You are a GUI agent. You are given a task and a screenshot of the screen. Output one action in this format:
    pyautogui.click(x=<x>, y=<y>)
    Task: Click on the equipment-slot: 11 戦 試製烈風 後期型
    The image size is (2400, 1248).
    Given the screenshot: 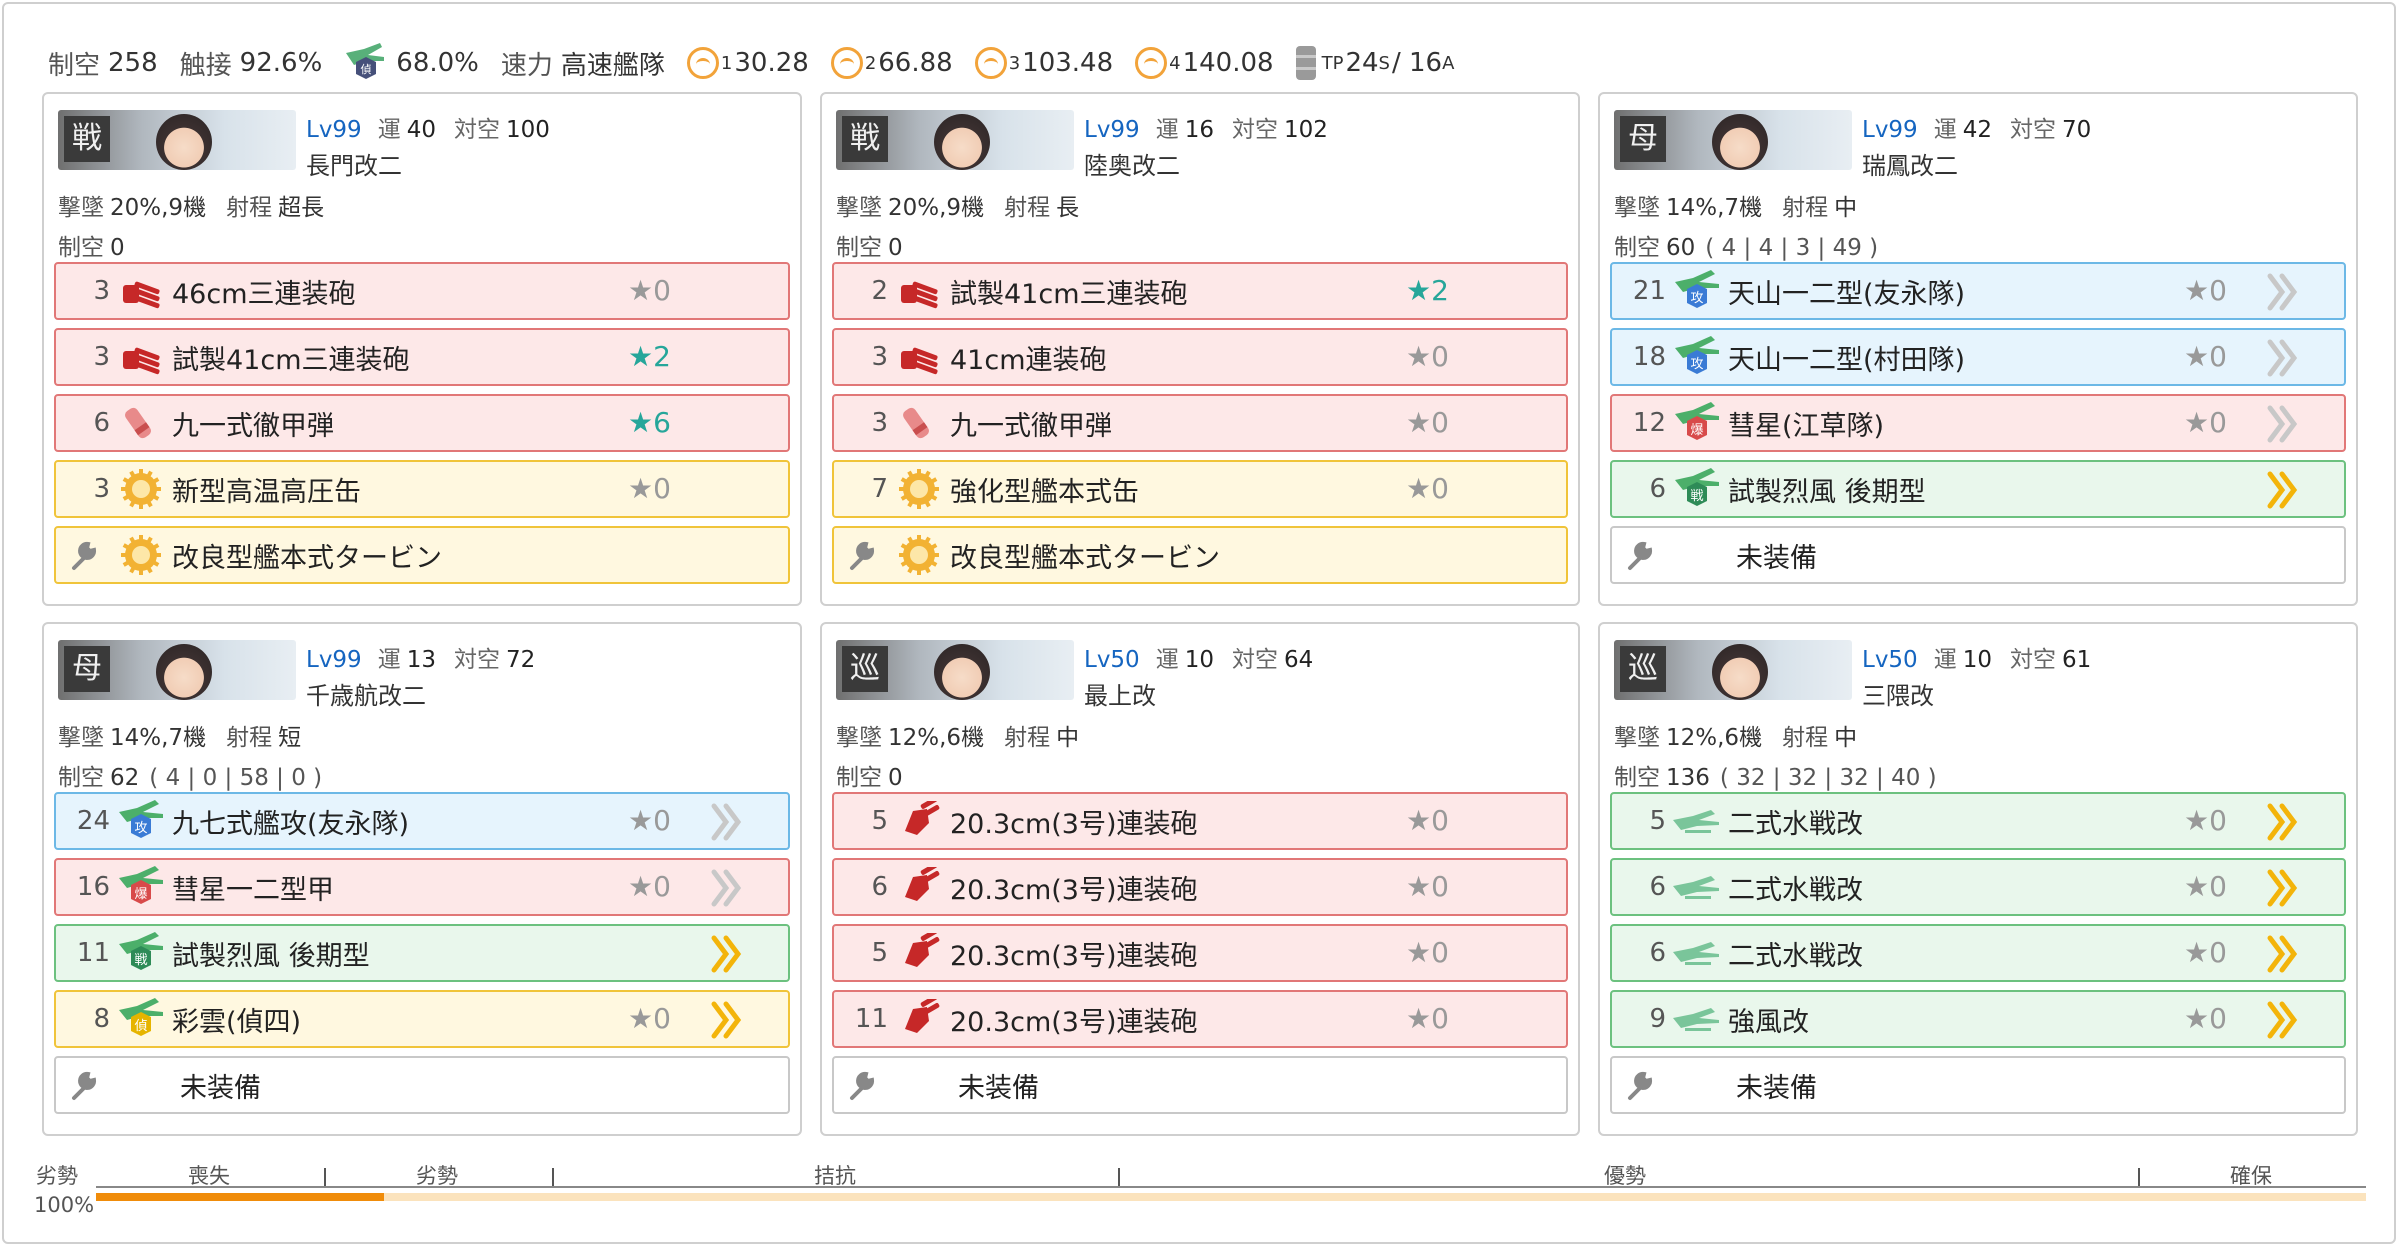 What is the action you would take?
    pyautogui.click(x=422, y=953)
    